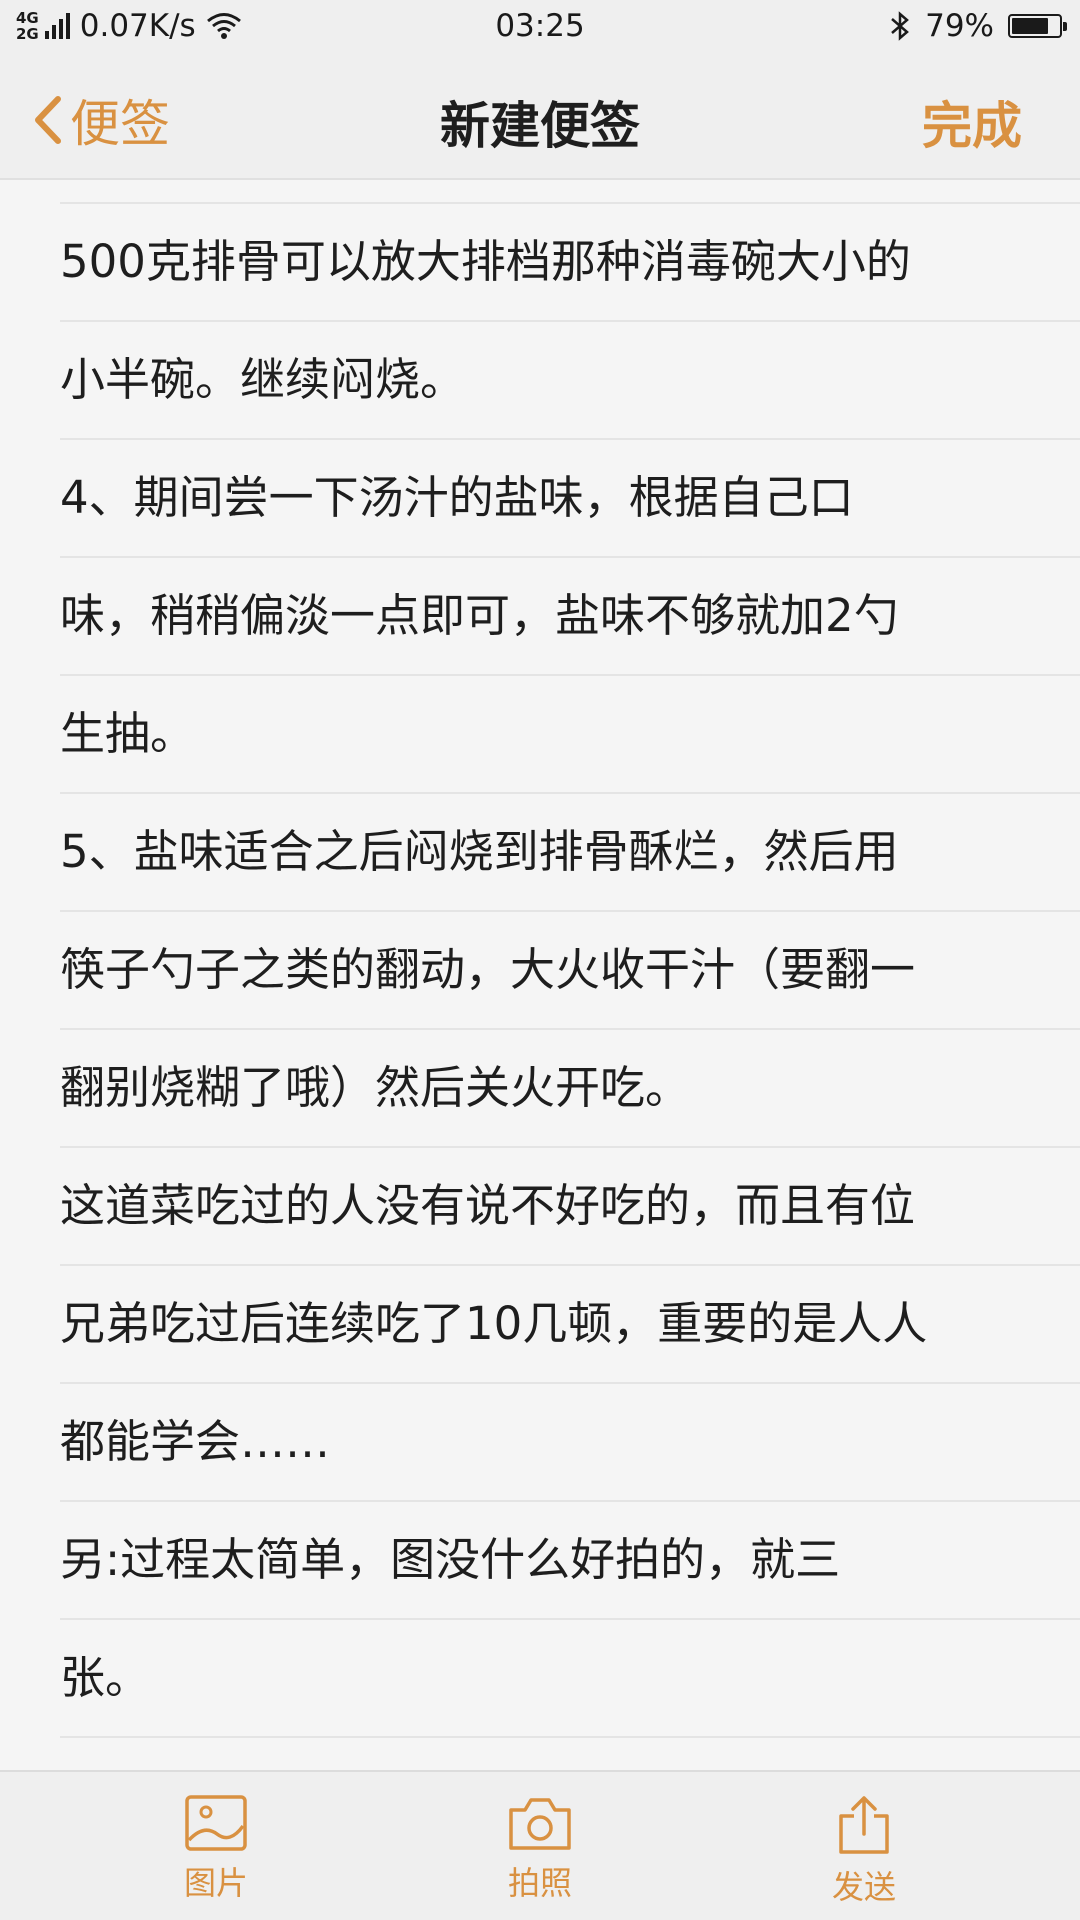 This screenshot has width=1080, height=1920. What do you see at coordinates (375, 1087) in the screenshot?
I see `note-line: 翻别烧糊了哦）然后关火开吃。` at bounding box center [375, 1087].